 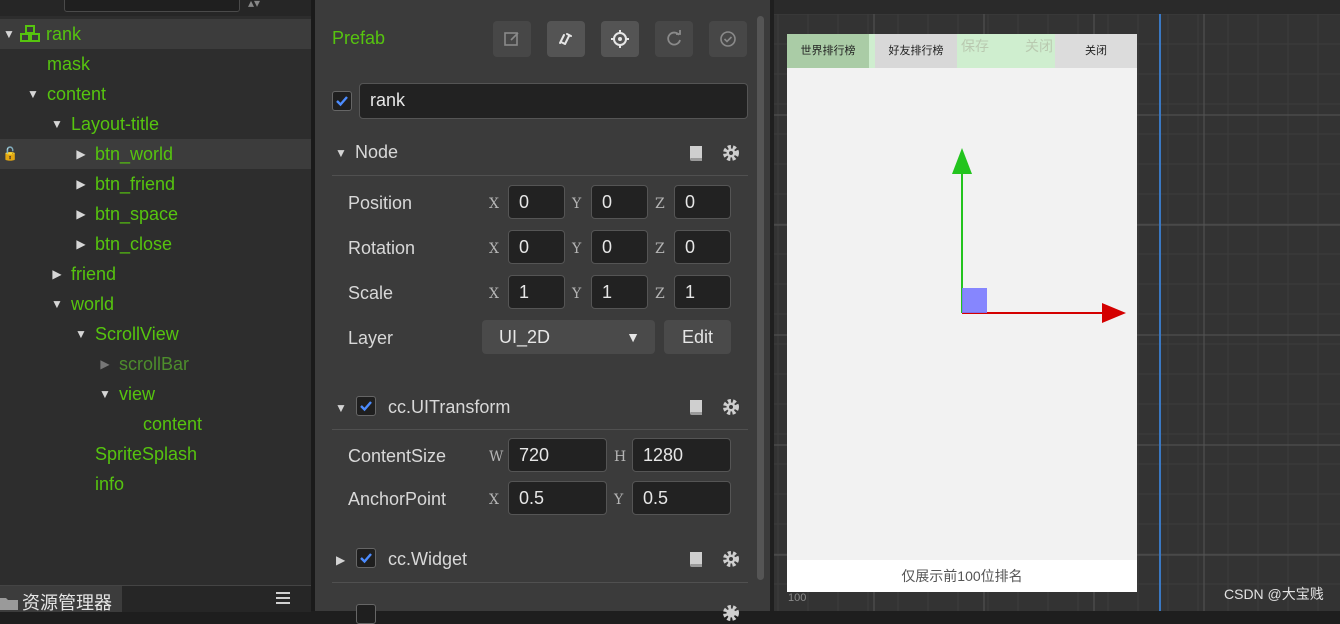 I want to click on tree-row: 🔓 ▶ btn_world, so click(x=155, y=154).